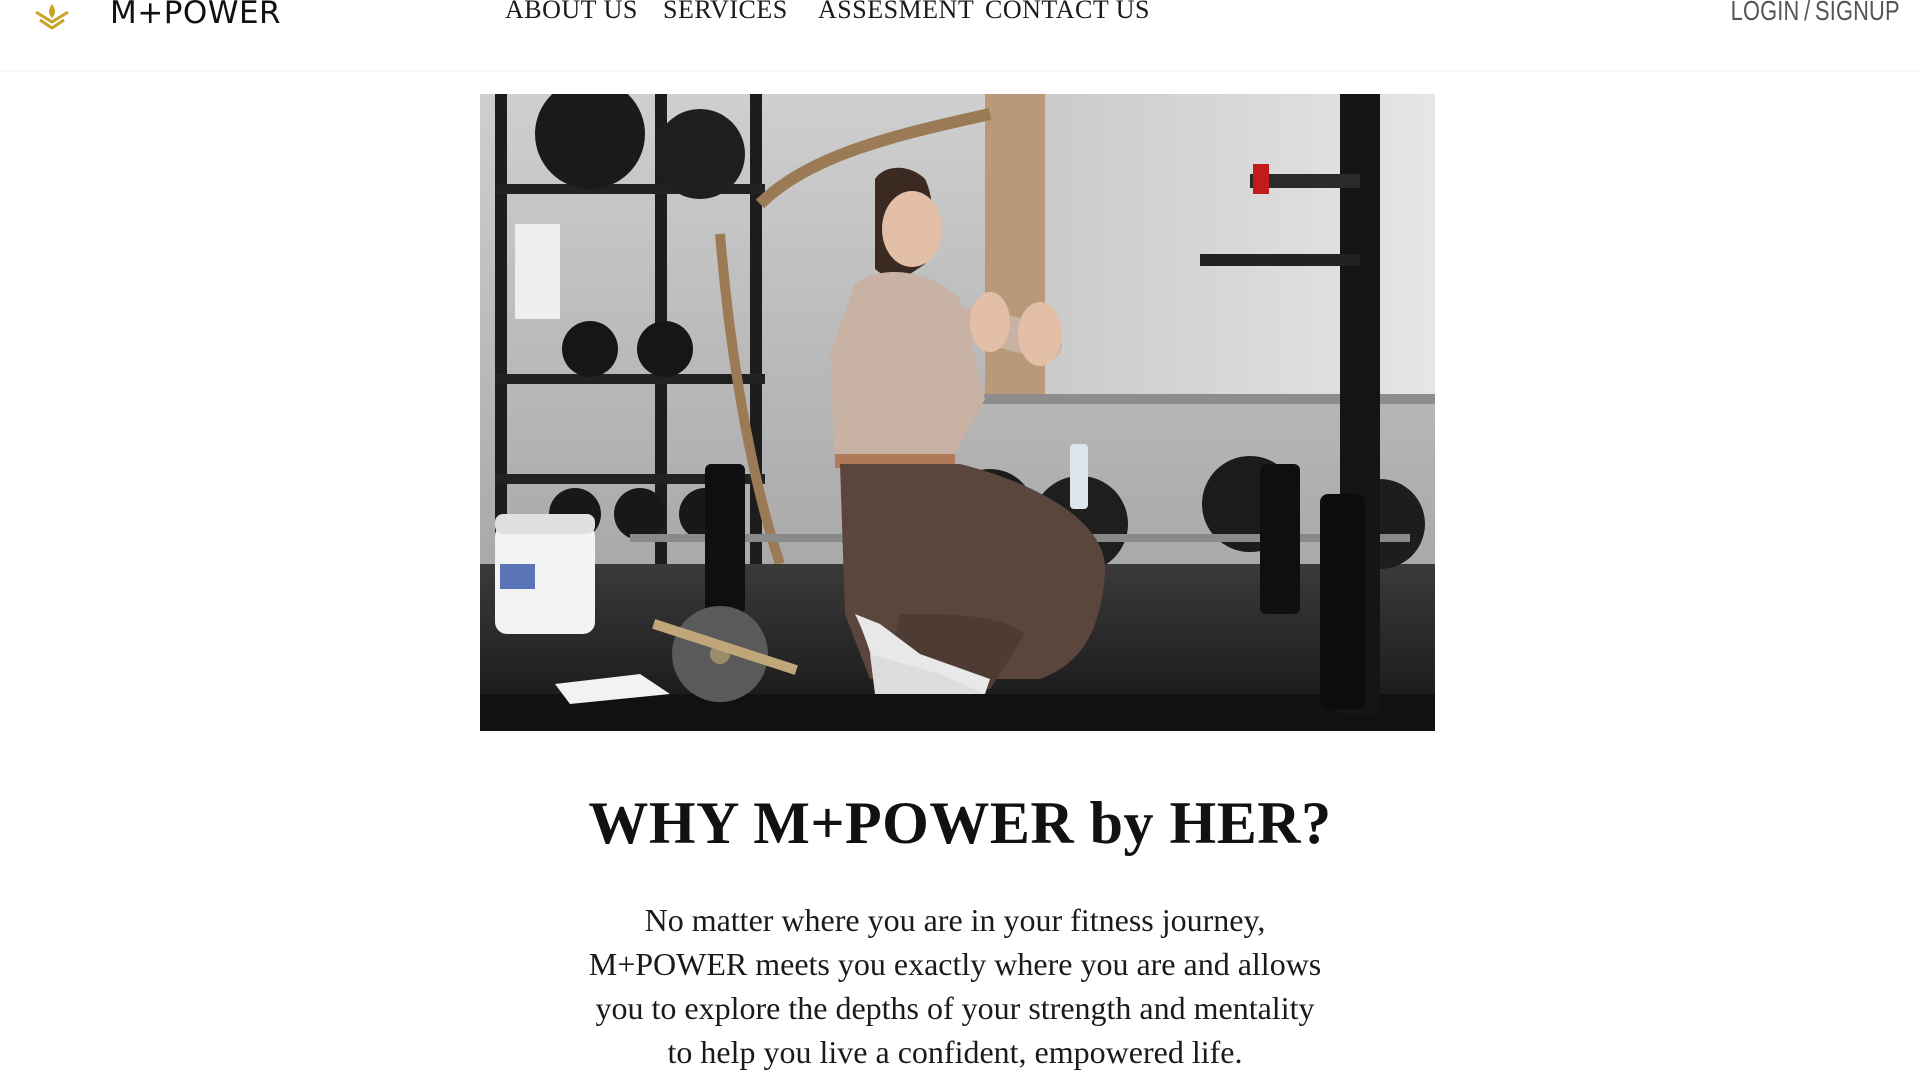 This screenshot has width=1920, height=1080. What do you see at coordinates (1765, 13) in the screenshot?
I see `login-link: LOGIN` at bounding box center [1765, 13].